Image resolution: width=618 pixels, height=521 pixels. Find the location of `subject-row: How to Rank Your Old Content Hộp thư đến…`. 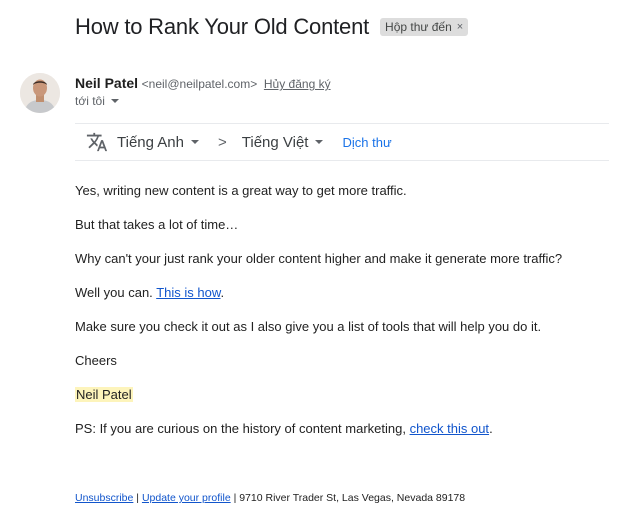

subject-row: How to Rank Your Old Content Hộp thư đến… is located at coordinates (272, 27).